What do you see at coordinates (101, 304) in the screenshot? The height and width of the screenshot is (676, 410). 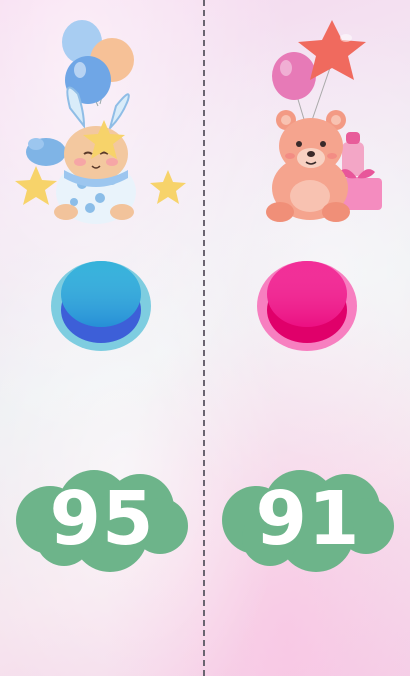 I see `tap-button-blue` at bounding box center [101, 304].